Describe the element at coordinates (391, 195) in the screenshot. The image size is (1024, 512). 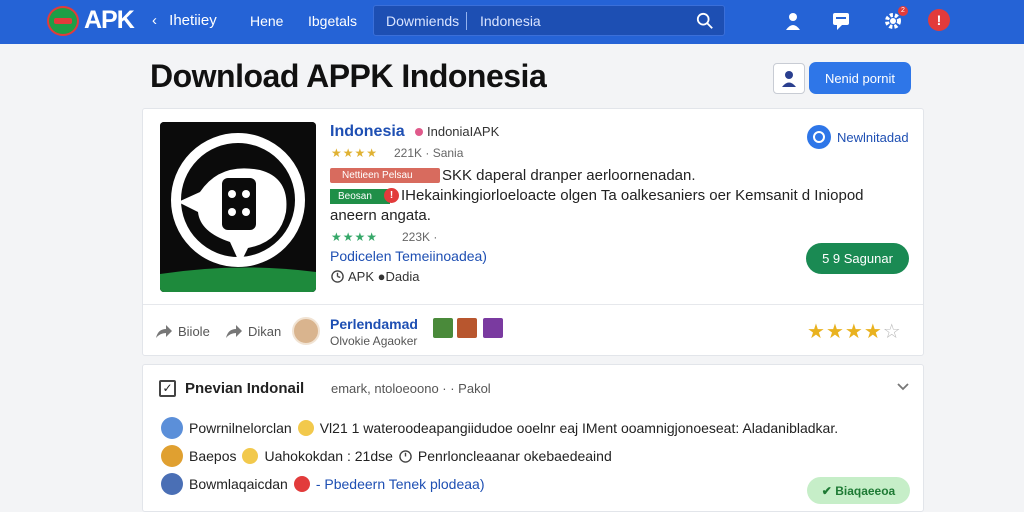
I see `warning-icon: !` at that location.